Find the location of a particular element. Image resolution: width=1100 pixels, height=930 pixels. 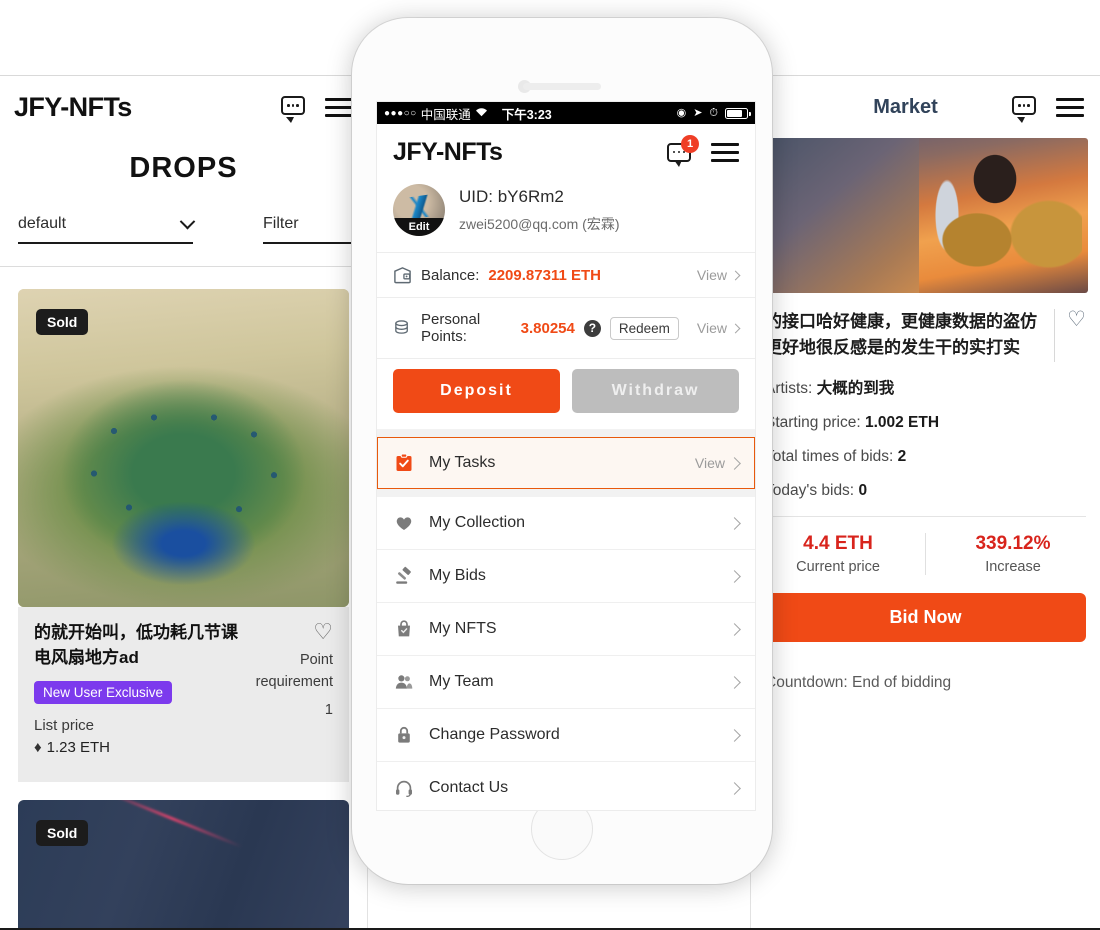

points-view-link: View is located at coordinates (719, 328).